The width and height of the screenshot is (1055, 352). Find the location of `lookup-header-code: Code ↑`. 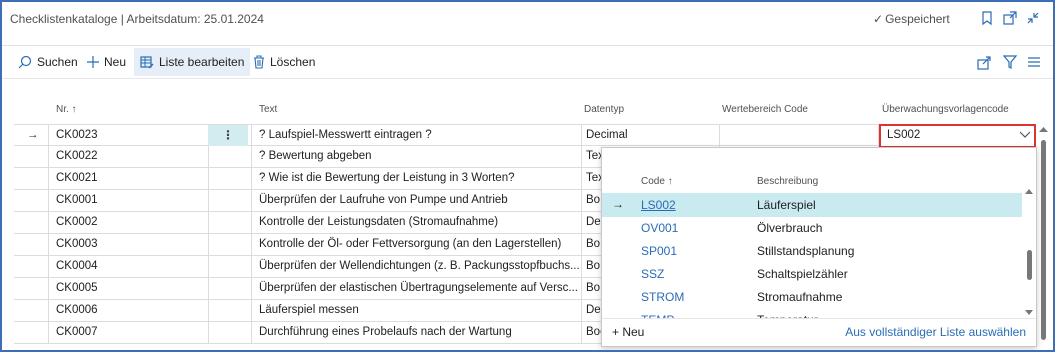

lookup-header-code: Code ↑ is located at coordinates (657, 181).